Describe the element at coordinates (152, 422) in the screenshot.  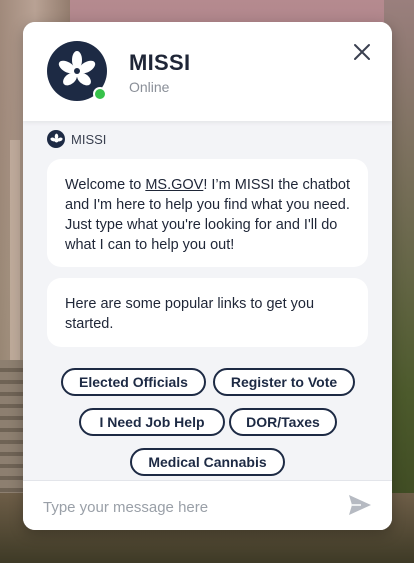
I see `quick-link-job-help: I Need Job Help` at that location.